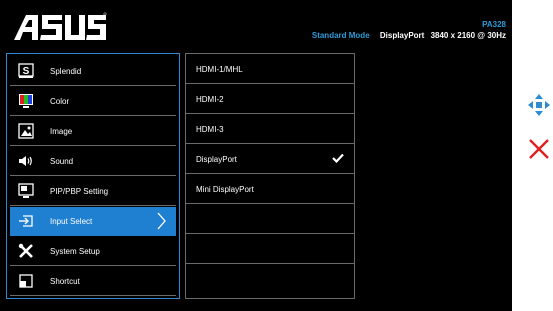 The image size is (553, 311). Describe the element at coordinates (75, 251) in the screenshot. I see `menu-label: System Setup` at that location.